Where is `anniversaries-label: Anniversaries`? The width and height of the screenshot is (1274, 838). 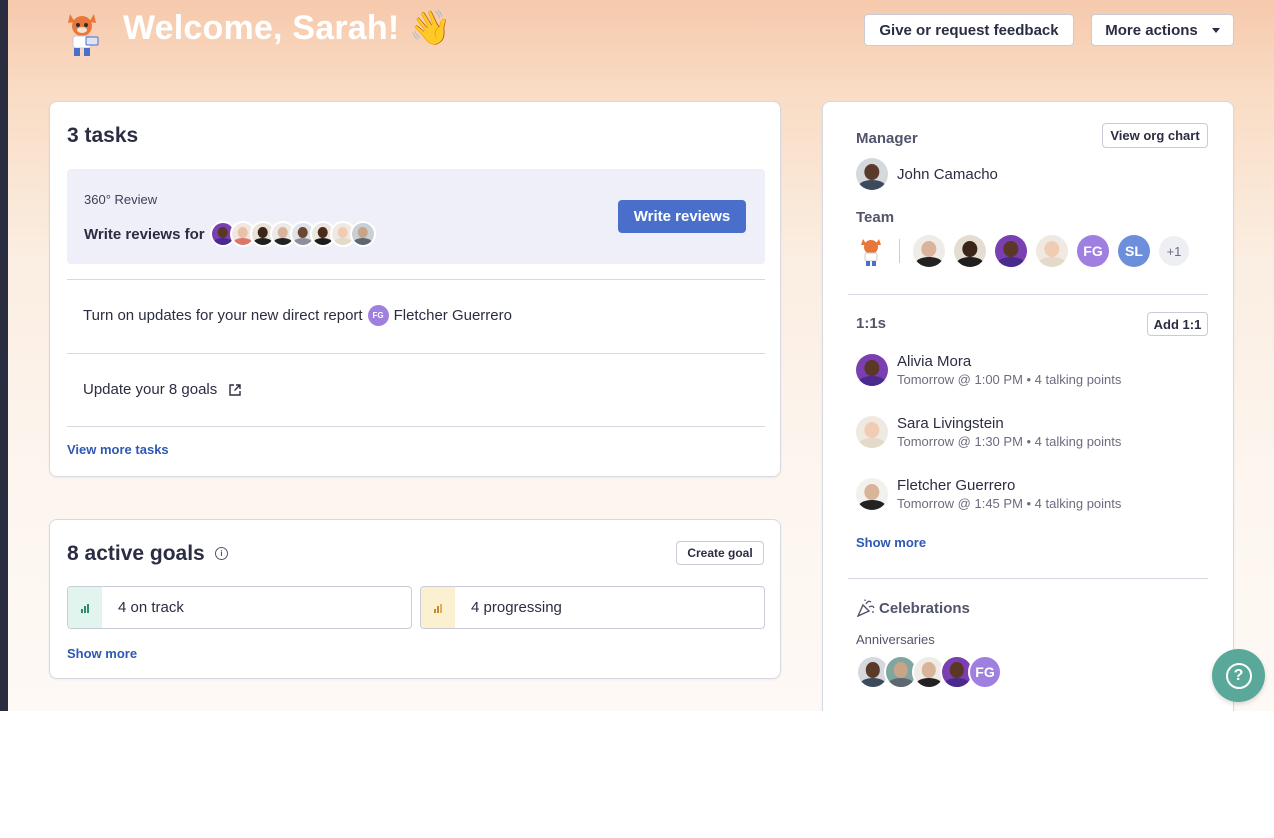 anniversaries-label: Anniversaries is located at coordinates (895, 639).